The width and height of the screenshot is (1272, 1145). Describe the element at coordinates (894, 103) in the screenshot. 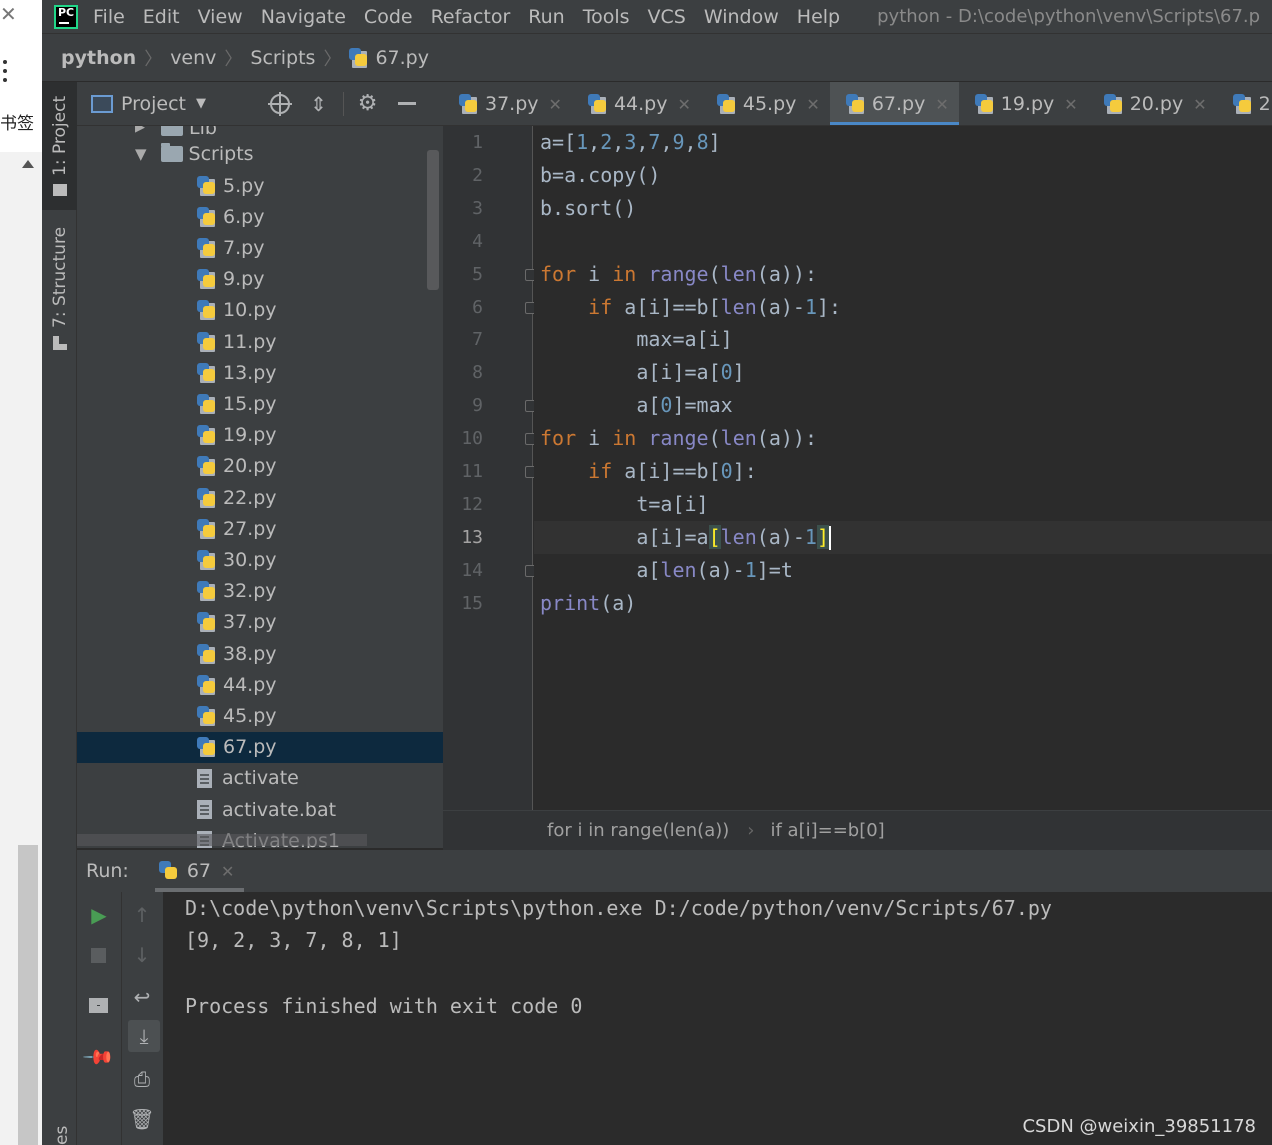

I see `tab-file: 67.py ✕` at that location.